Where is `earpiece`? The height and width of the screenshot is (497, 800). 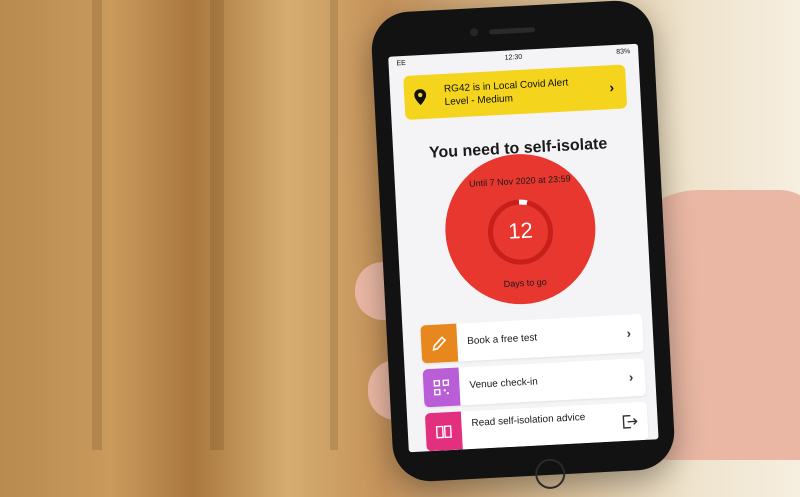
earpiece is located at coordinates (512, 31).